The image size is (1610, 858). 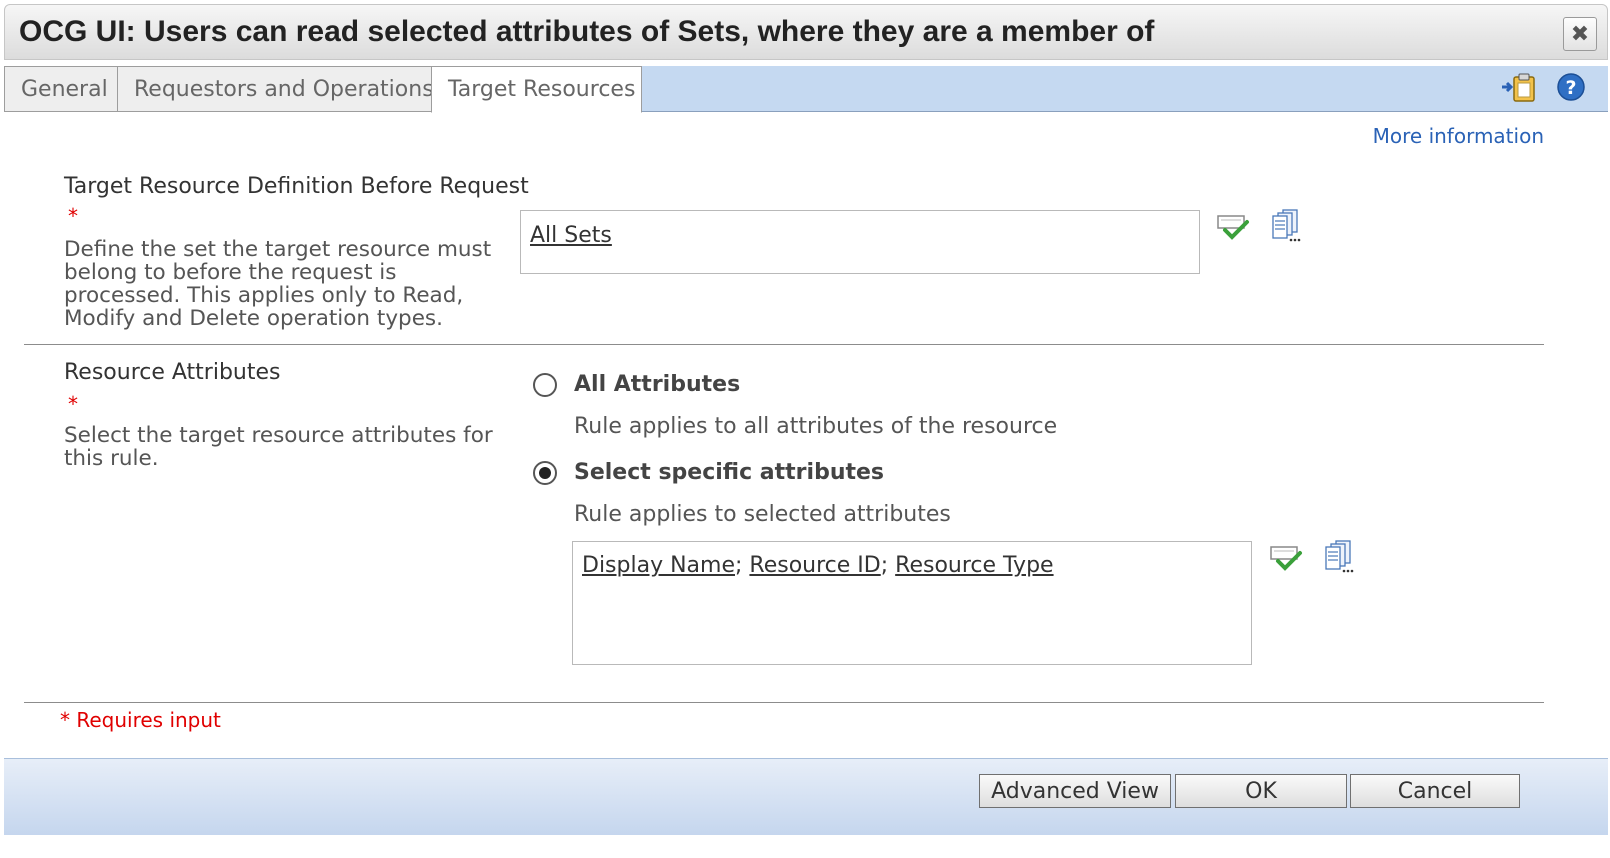 What do you see at coordinates (140, 720) in the screenshot?
I see `requires-input-note: * Requires input` at bounding box center [140, 720].